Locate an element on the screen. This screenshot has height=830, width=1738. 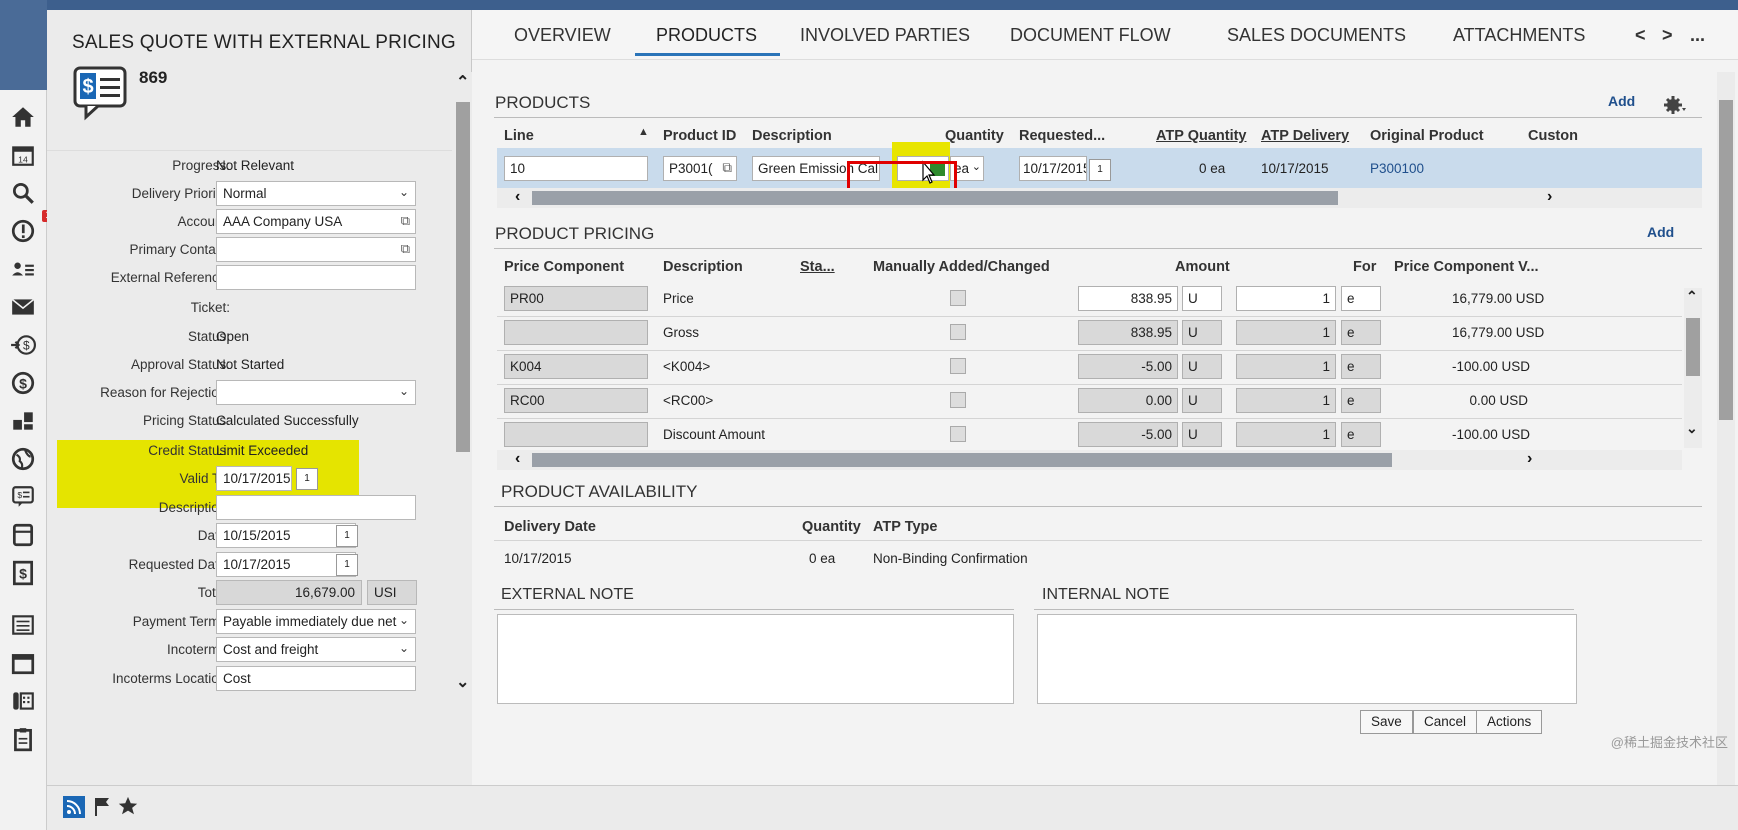
tab-products: PRODUCTS is located at coordinates (706, 35).